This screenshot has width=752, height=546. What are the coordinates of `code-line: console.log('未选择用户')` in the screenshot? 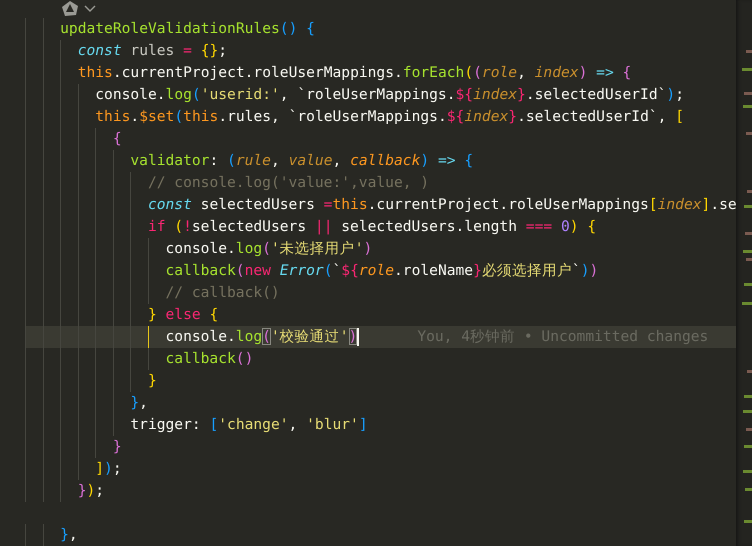 It's located at (269, 249).